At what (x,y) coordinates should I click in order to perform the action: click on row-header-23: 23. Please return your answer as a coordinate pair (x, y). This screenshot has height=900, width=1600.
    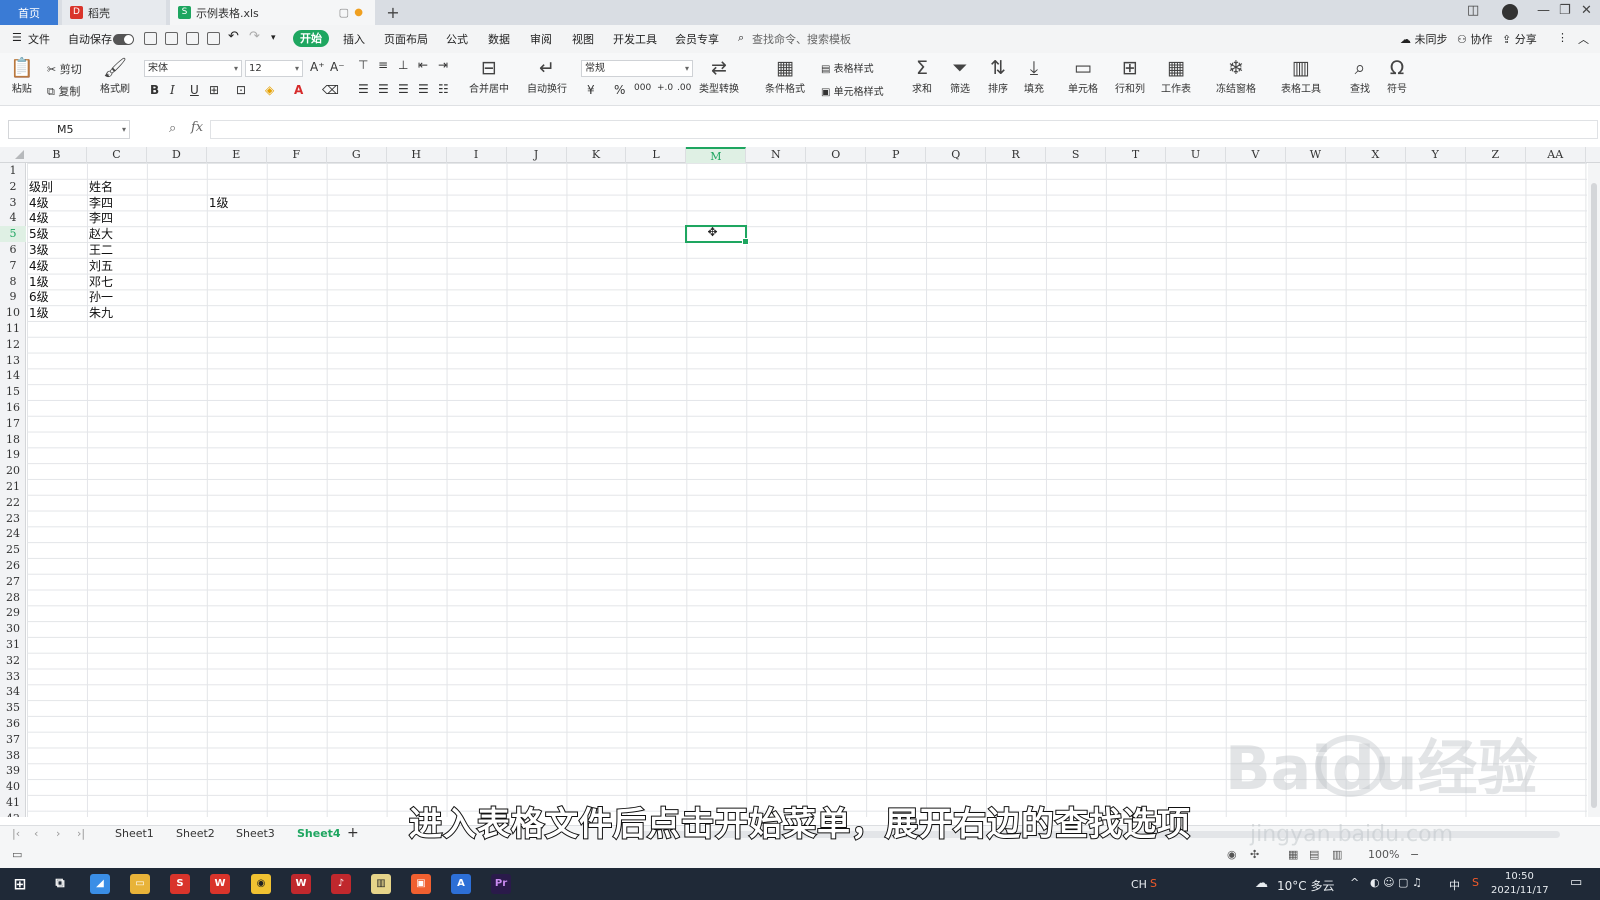
    Looking at the image, I should click on (13, 519).